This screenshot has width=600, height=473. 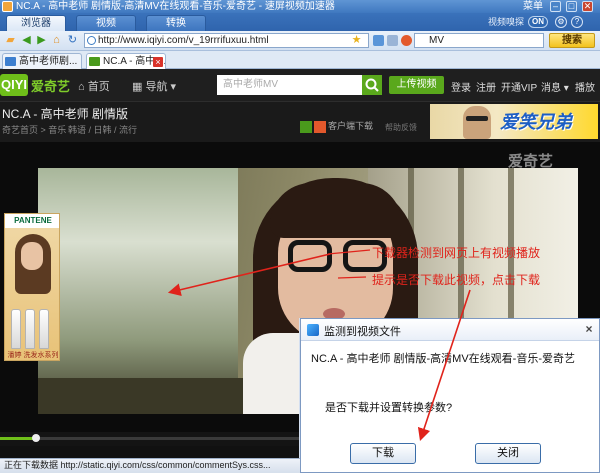 What do you see at coordinates (18, 438) in the screenshot?
I see `progress-fill` at bounding box center [18, 438].